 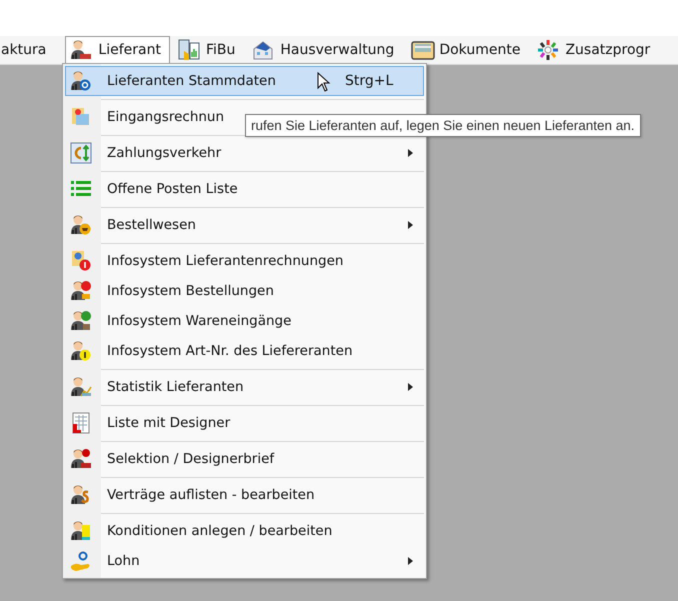 What do you see at coordinates (443, 125) in the screenshot?
I see `tooltip: rufen Sie Lieferanten auf, legen Sie einen neuen Lieferanten an.` at bounding box center [443, 125].